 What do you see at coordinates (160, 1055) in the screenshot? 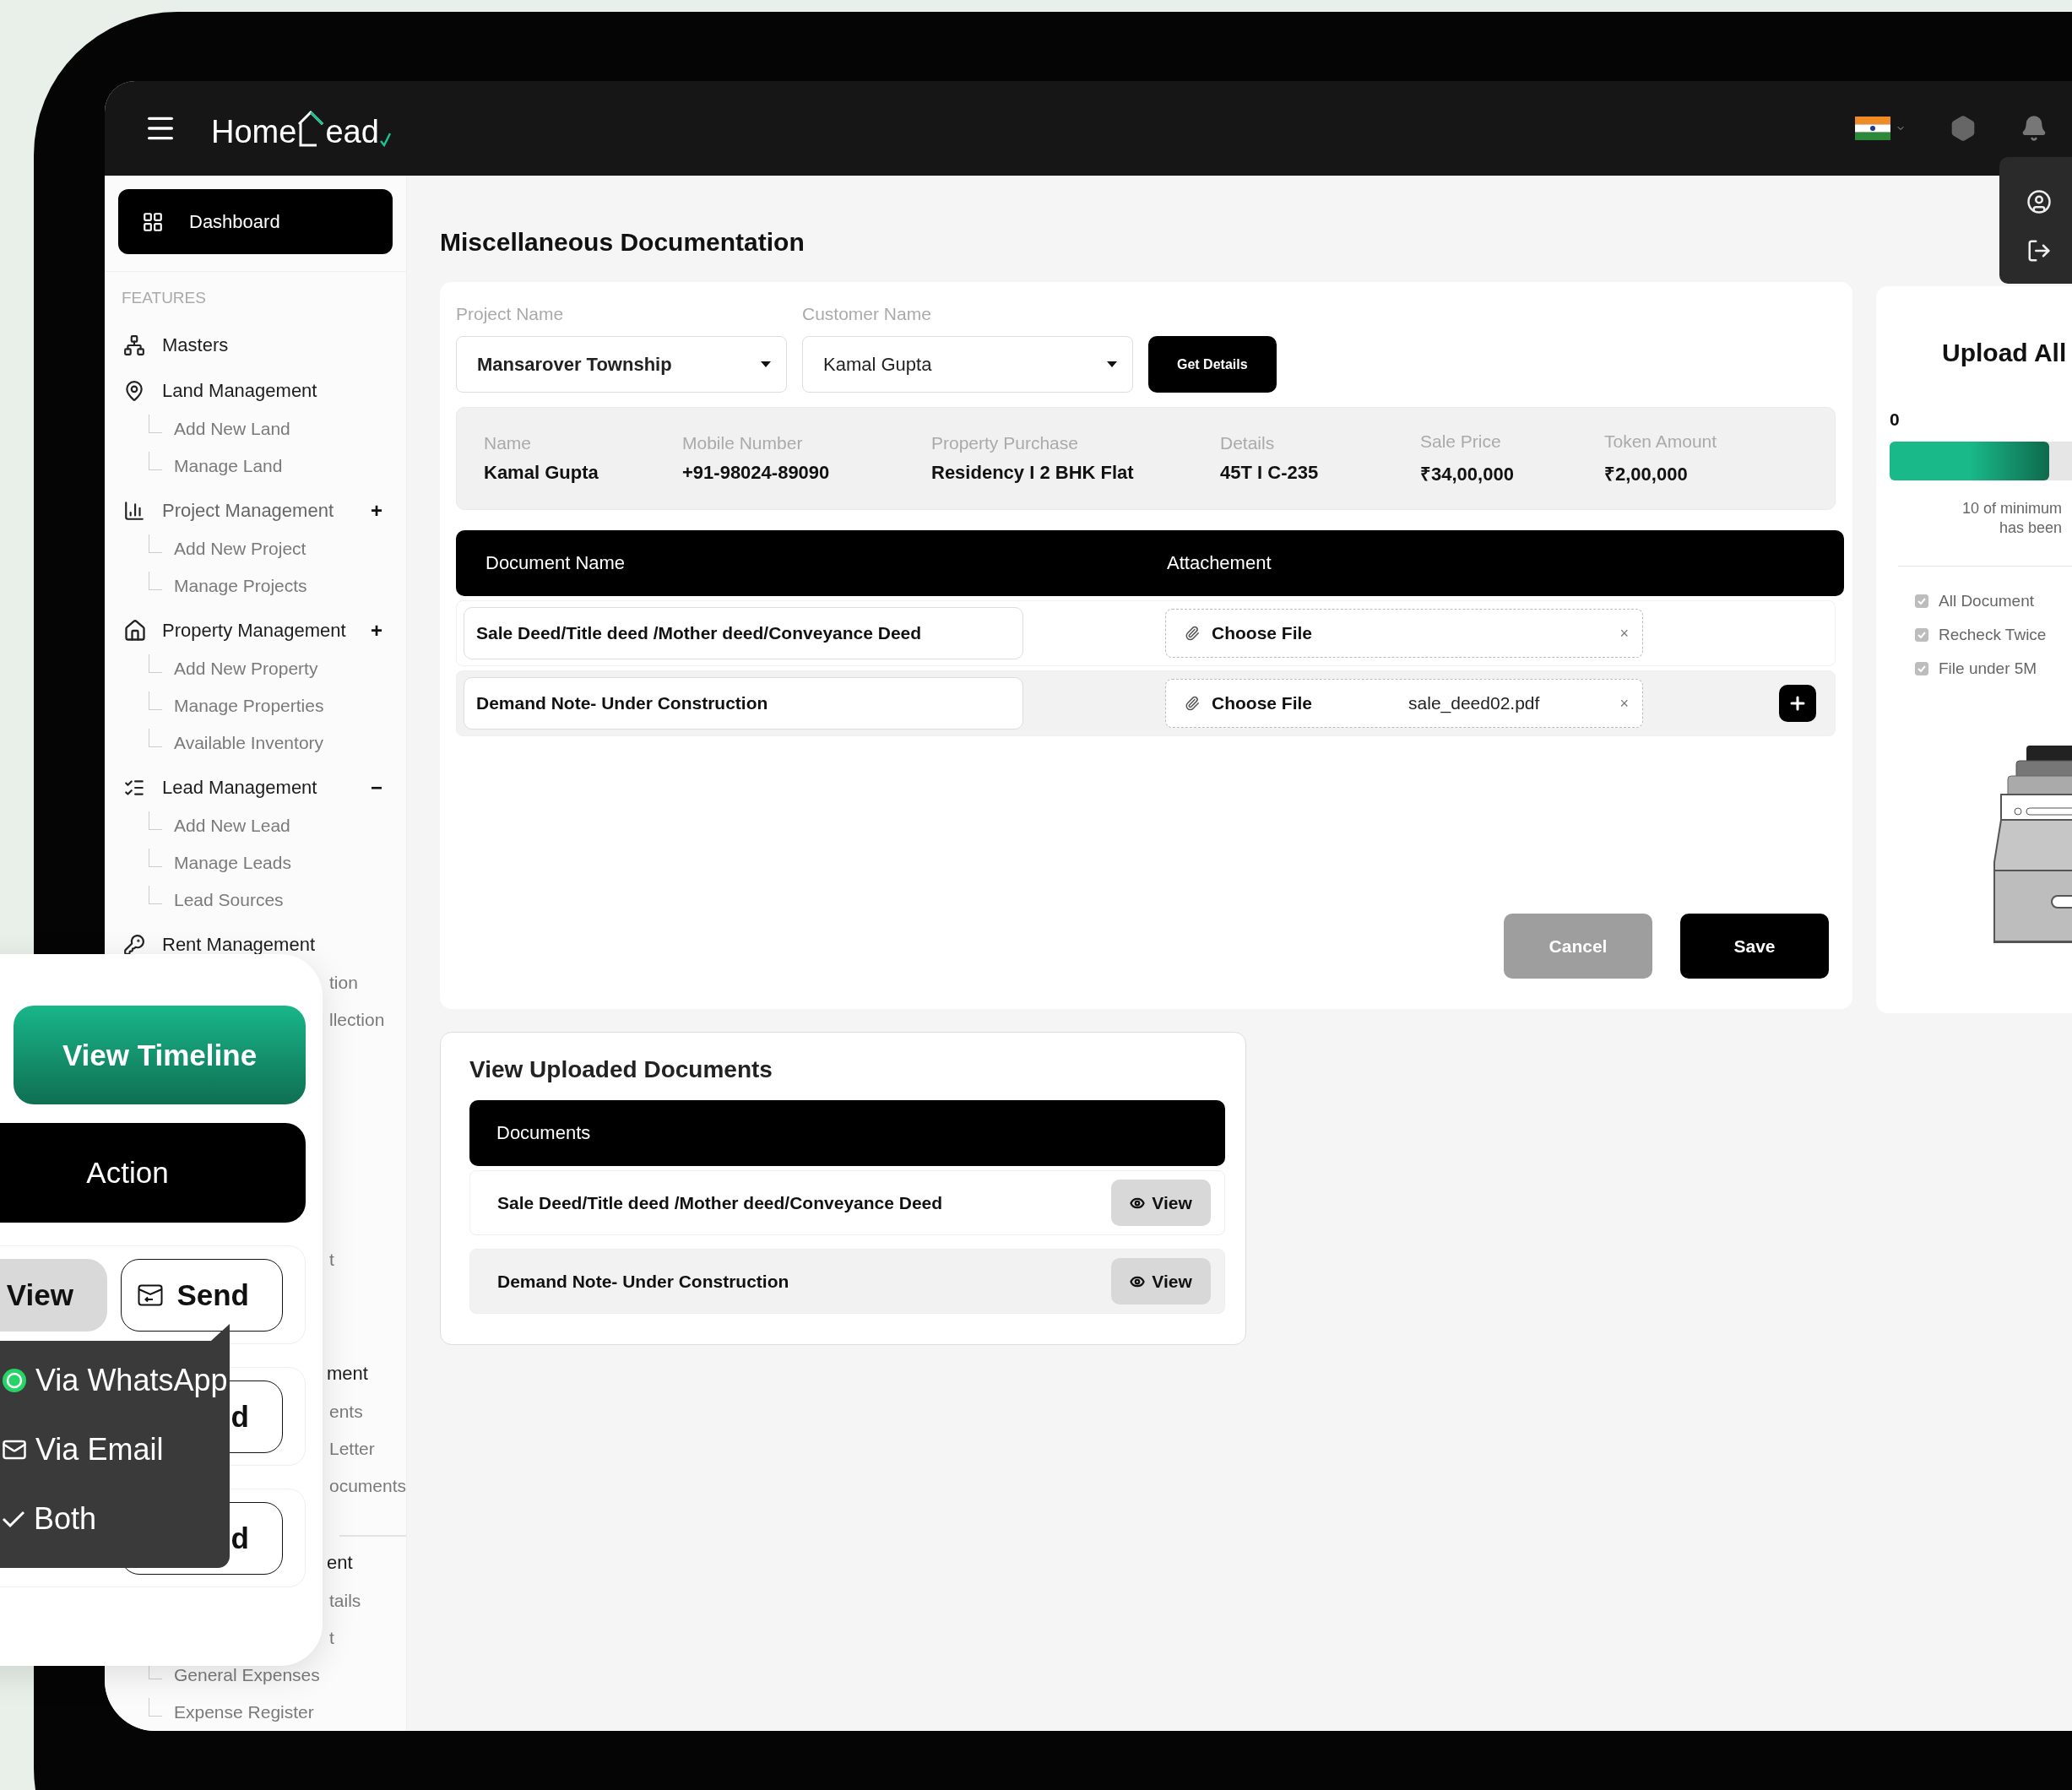
I see `view-timeline-button: View Timeline` at bounding box center [160, 1055].